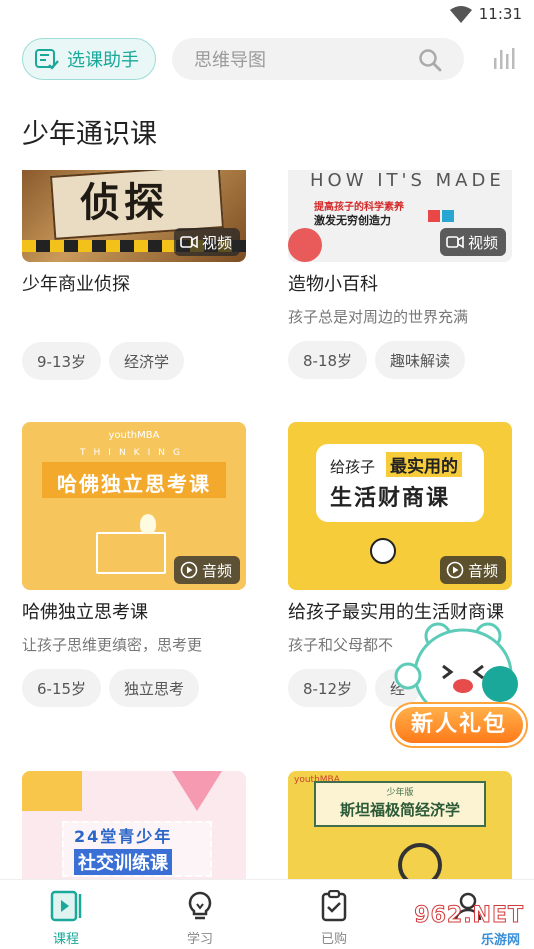  Describe the element at coordinates (62, 688) in the screenshot. I see `tag-age: 6-15岁` at that location.